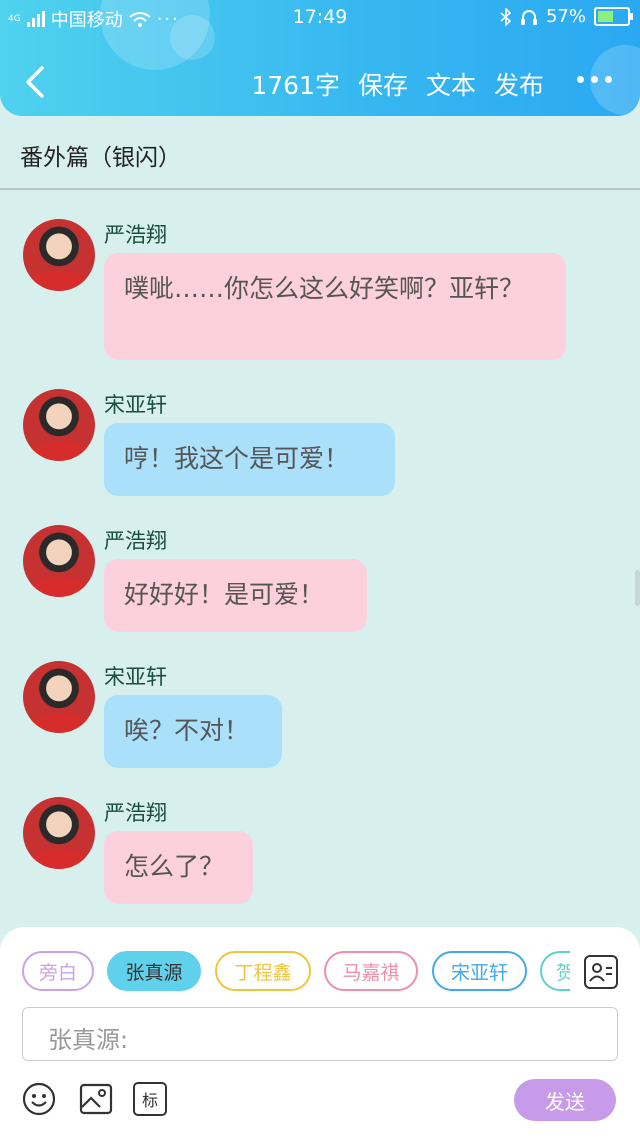  I want to click on battery-icon, so click(613, 16).